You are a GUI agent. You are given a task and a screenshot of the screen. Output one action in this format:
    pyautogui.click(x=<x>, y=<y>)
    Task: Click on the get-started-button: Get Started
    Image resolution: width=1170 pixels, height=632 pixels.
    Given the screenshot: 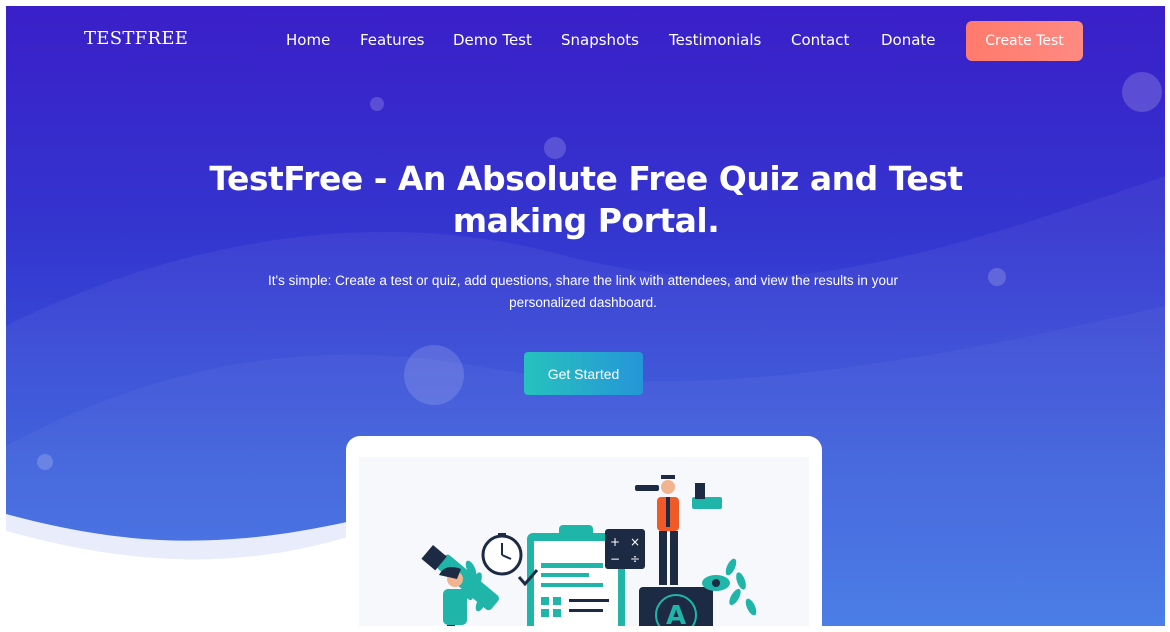 What is the action you would take?
    pyautogui.click(x=583, y=373)
    